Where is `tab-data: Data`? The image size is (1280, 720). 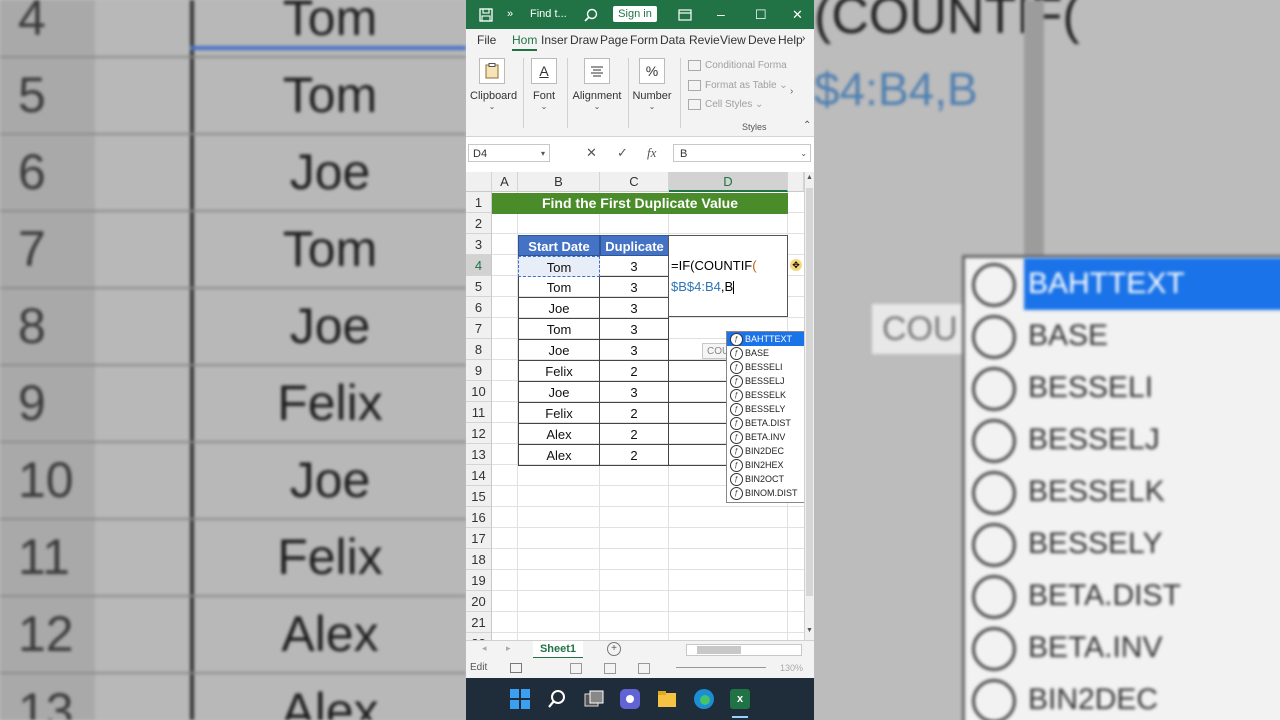 tab-data: Data is located at coordinates (672, 40).